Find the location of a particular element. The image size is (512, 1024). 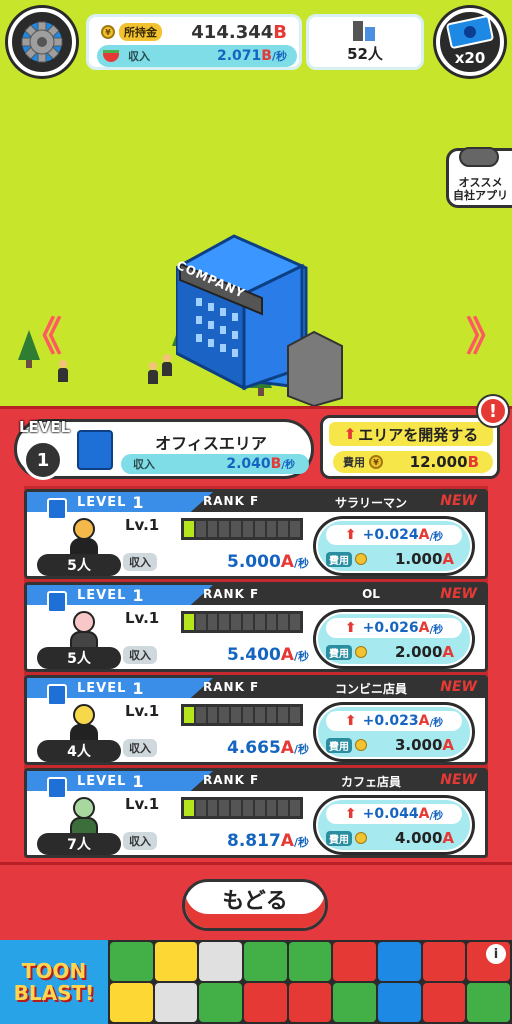

level-number: 1 is located at coordinates (43, 460).